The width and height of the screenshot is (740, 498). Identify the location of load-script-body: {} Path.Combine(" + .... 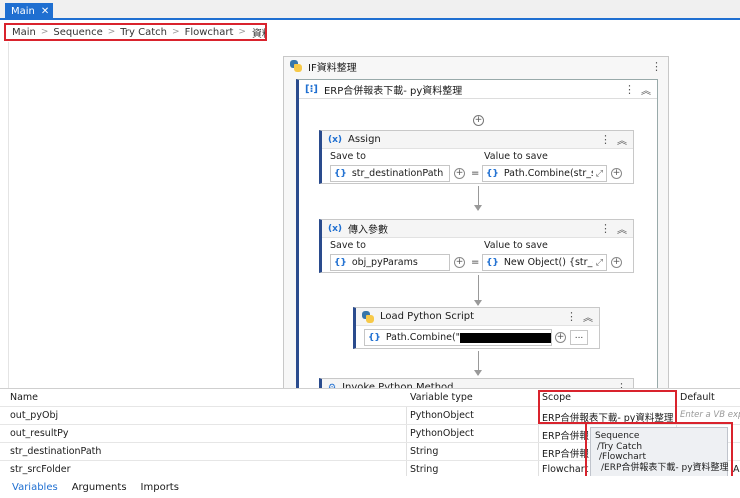
(477, 337).